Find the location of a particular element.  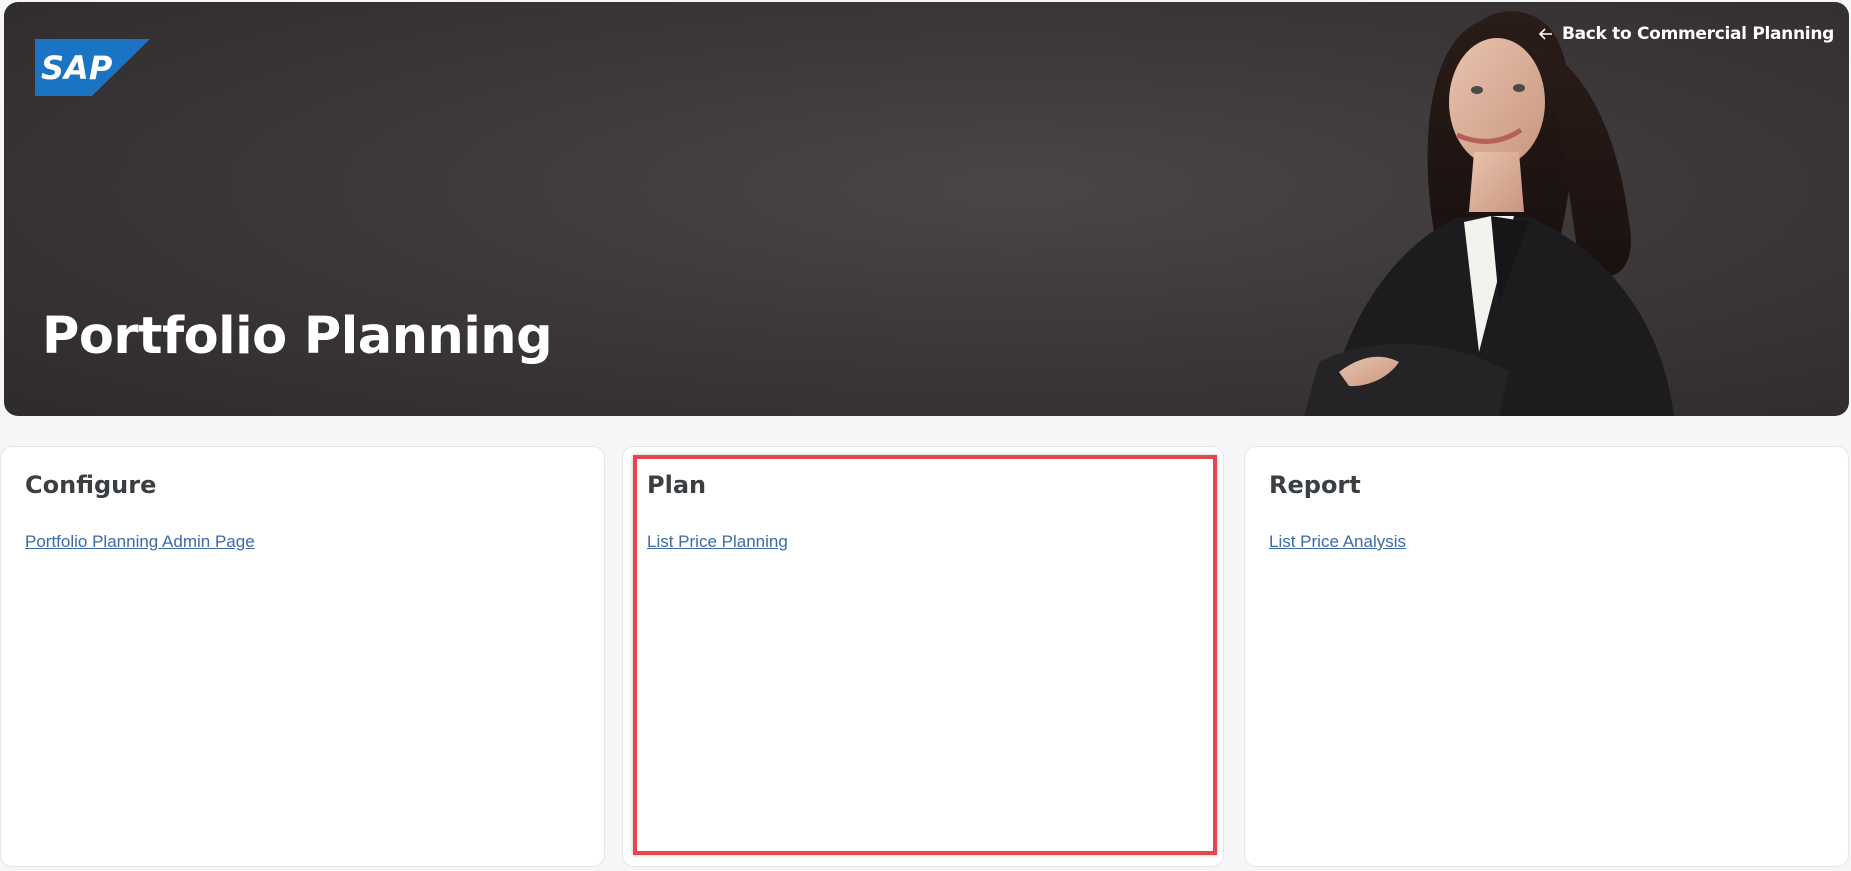

svg-text: SAP is located at coordinates (77, 68).